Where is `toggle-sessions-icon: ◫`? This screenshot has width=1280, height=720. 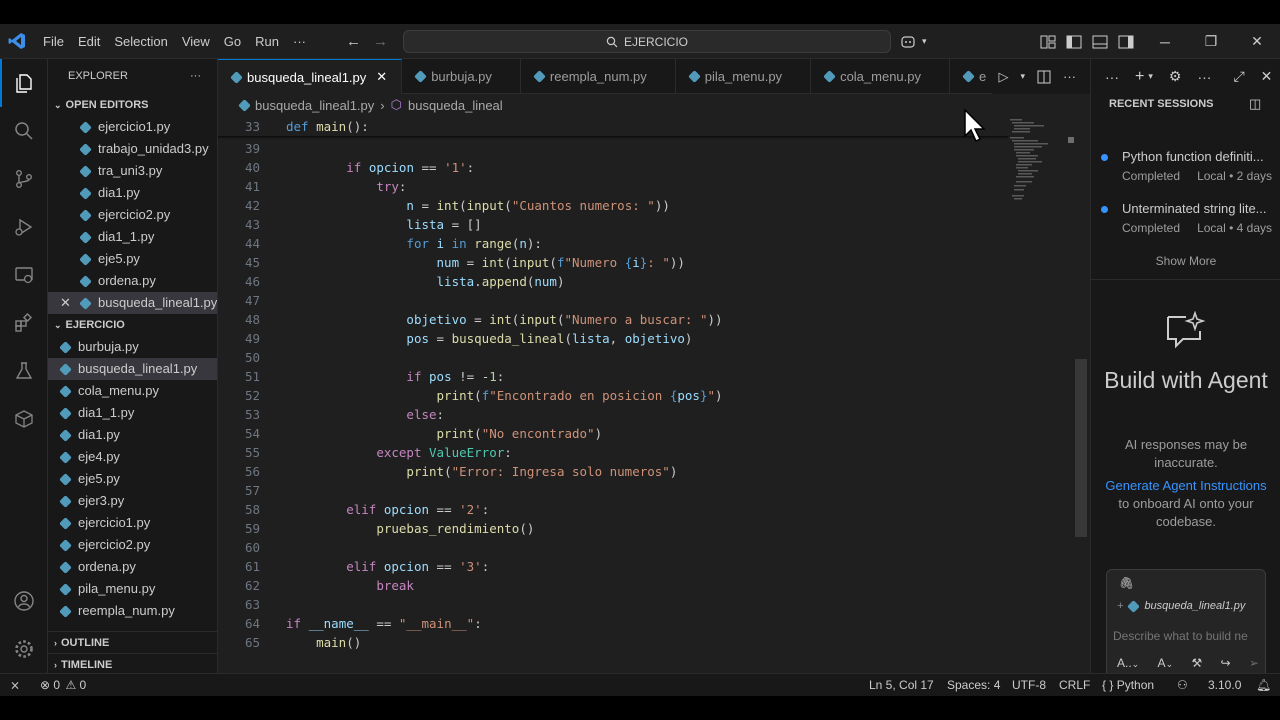
toggle-sessions-icon: ◫ is located at coordinates (1255, 104).